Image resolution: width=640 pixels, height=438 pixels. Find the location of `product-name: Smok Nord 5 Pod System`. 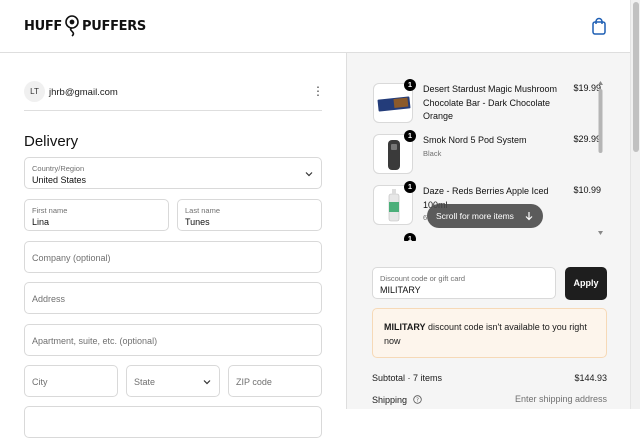

product-name: Smok Nord 5 Pod System is located at coordinates (475, 140).